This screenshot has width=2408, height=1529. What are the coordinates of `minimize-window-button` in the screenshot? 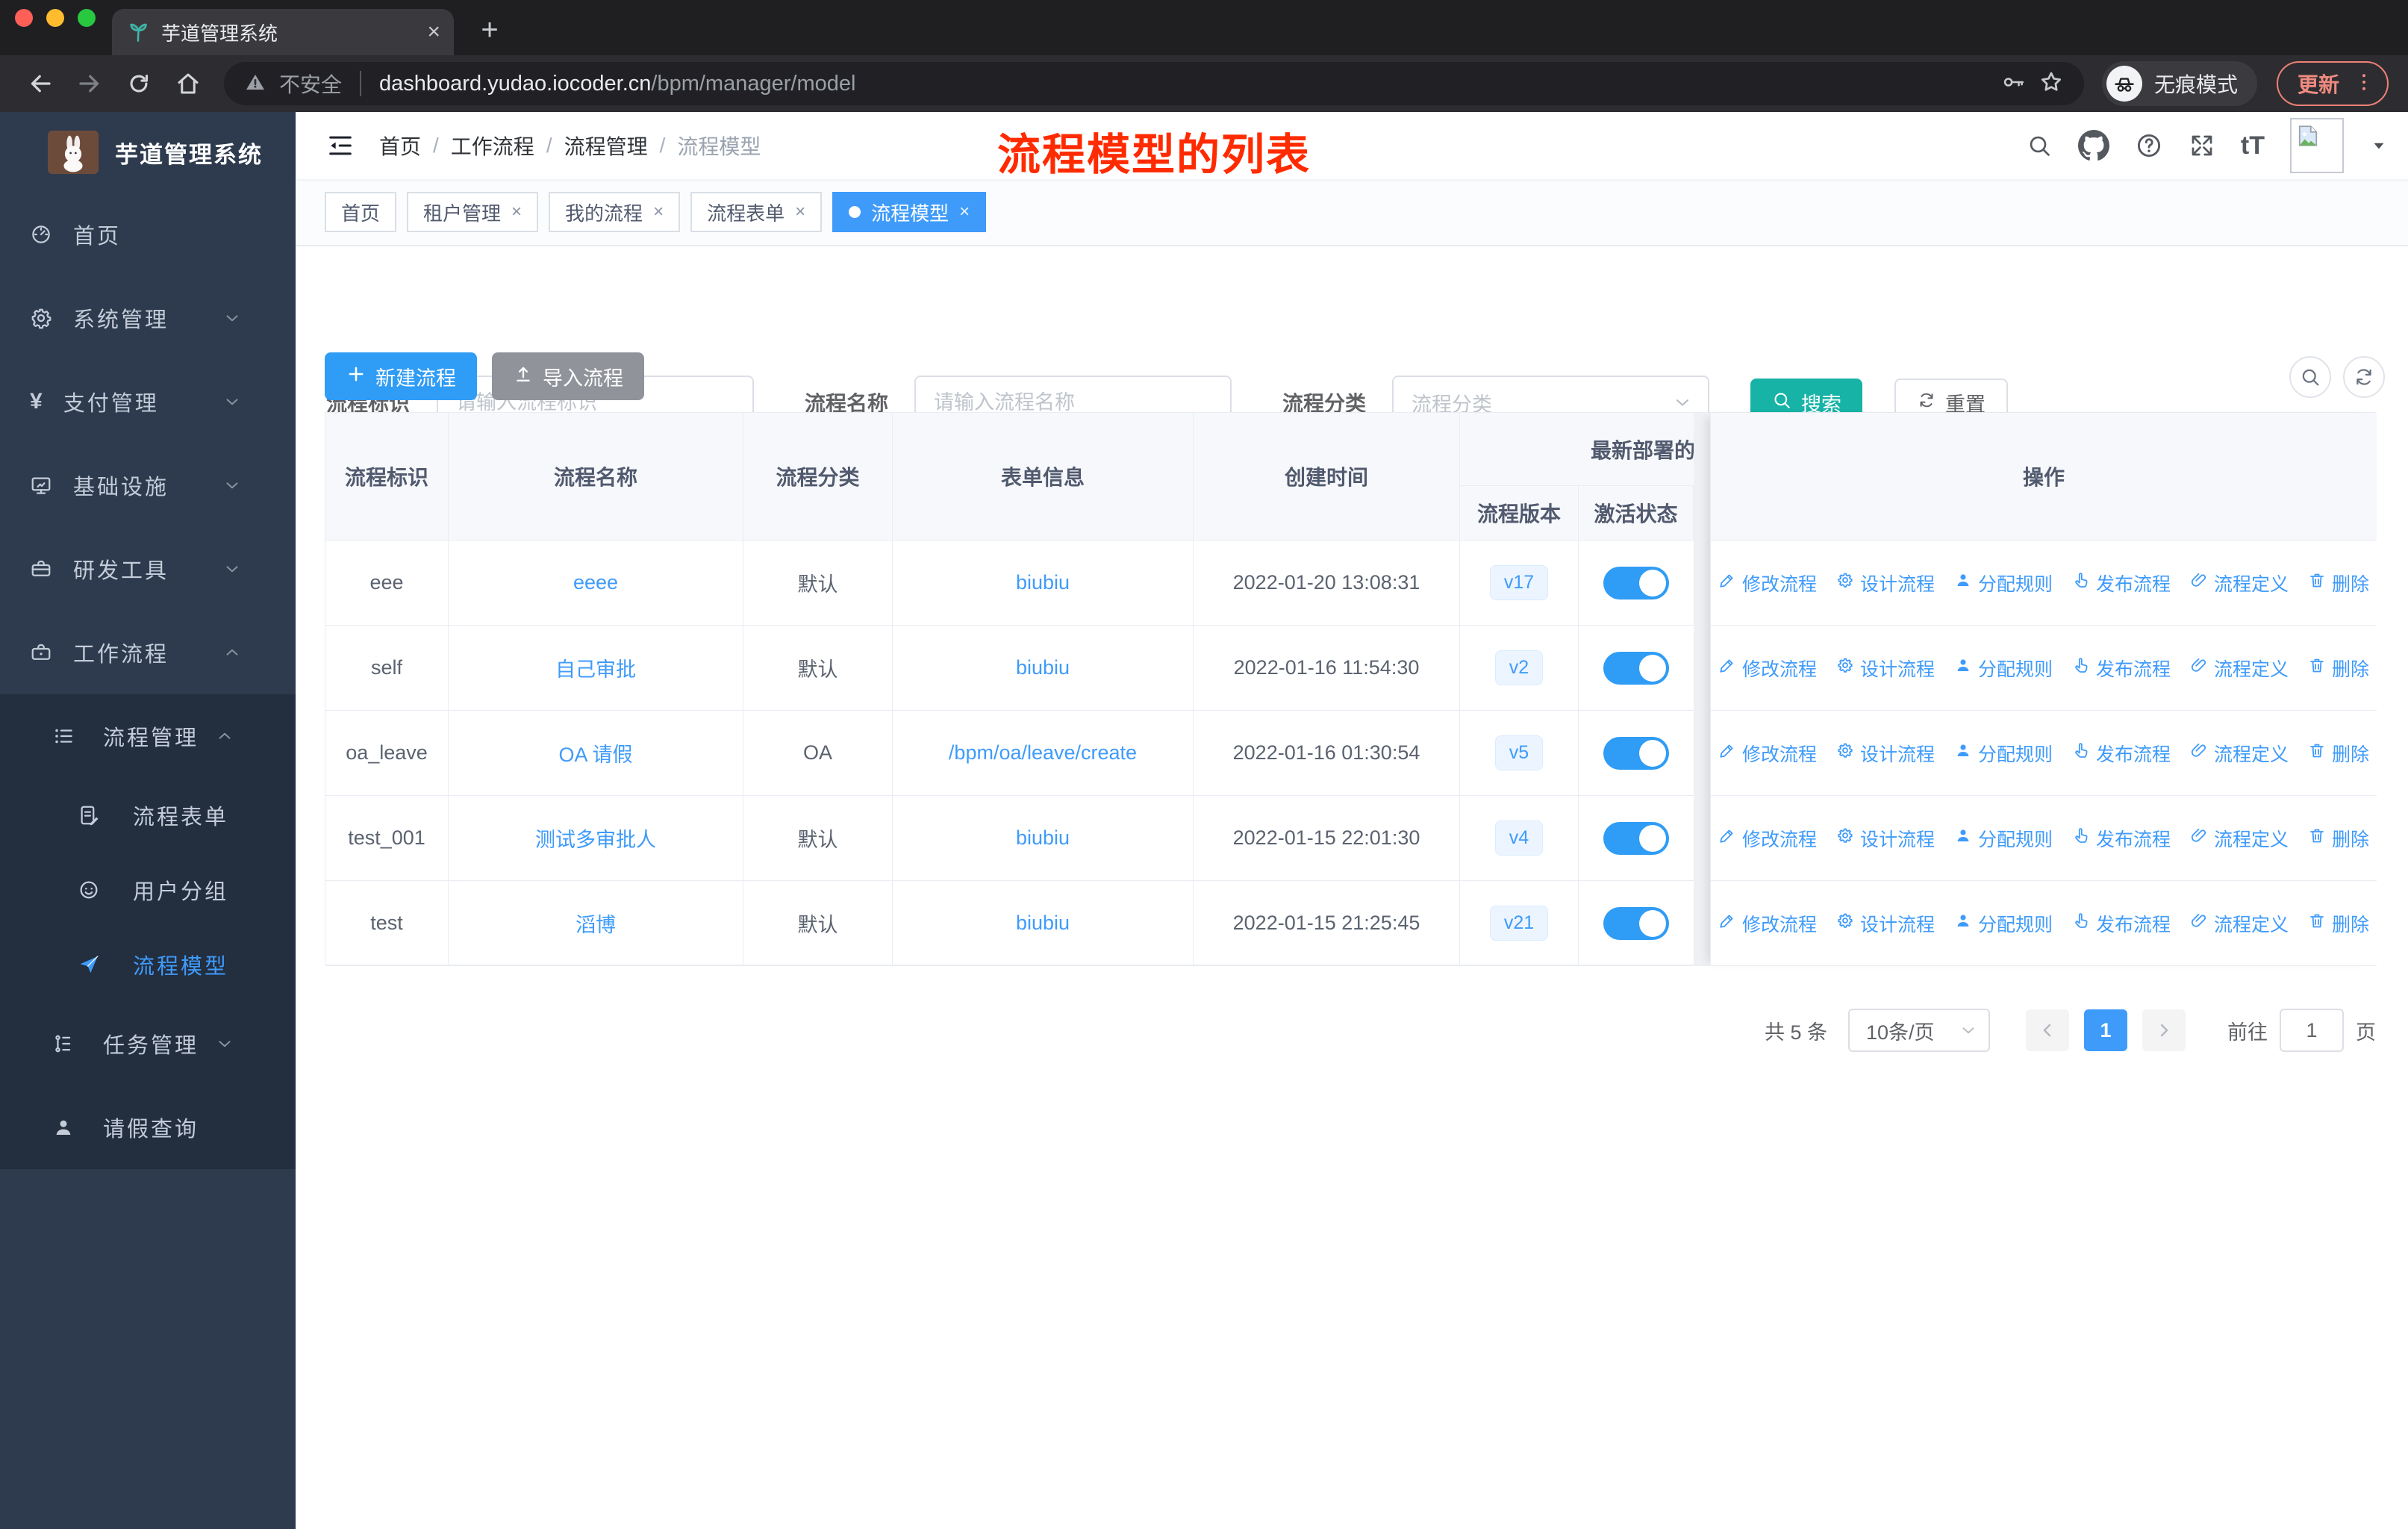 It's located at (55, 18).